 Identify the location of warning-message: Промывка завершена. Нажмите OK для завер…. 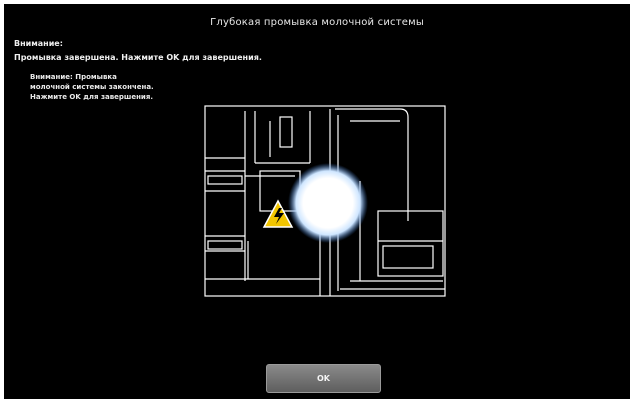
(138, 57).